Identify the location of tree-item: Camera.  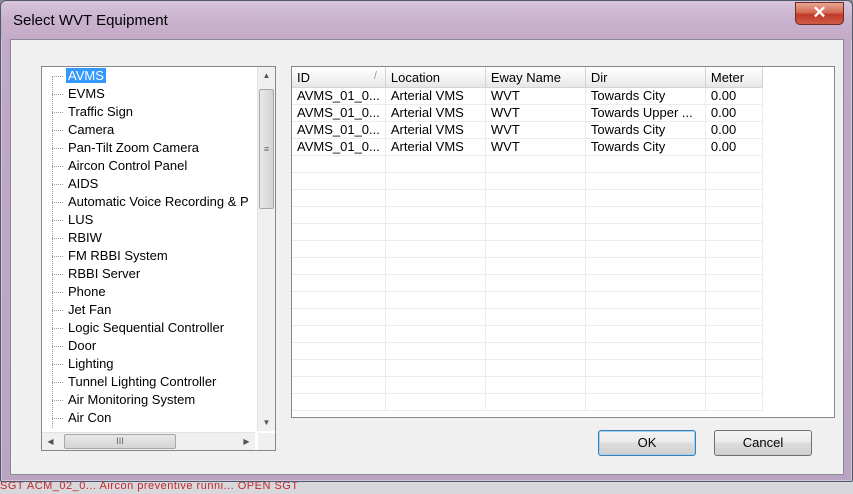
(148, 130).